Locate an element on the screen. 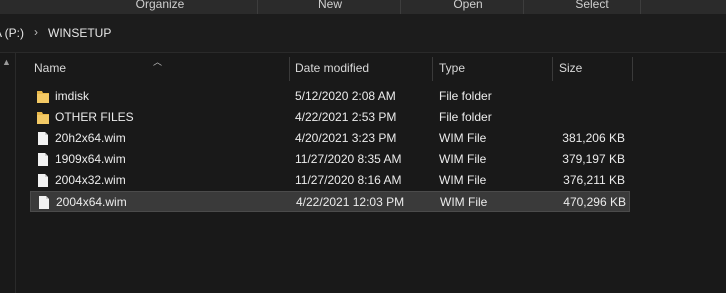 Image resolution: width=726 pixels, height=293 pixels. file-name: 2004x64.wim is located at coordinates (91, 202).